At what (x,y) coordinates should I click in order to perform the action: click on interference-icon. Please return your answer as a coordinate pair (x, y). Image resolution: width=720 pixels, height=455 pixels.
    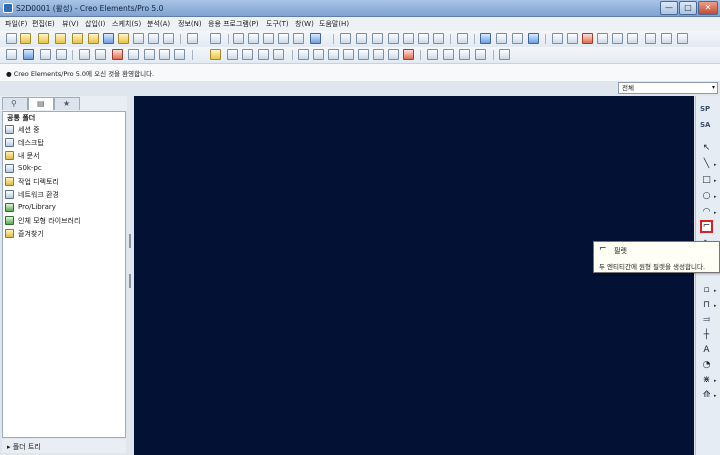
    Looking at the image, I should click on (393, 54).